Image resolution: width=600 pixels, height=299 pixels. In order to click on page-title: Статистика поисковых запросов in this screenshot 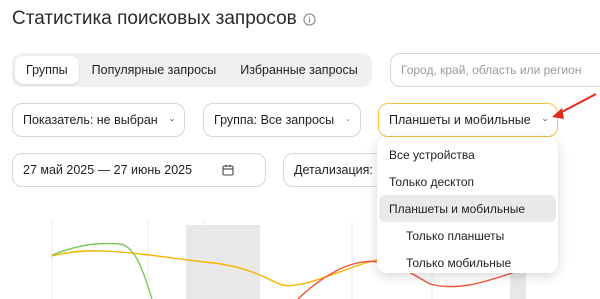, I will do `click(164, 19)`.